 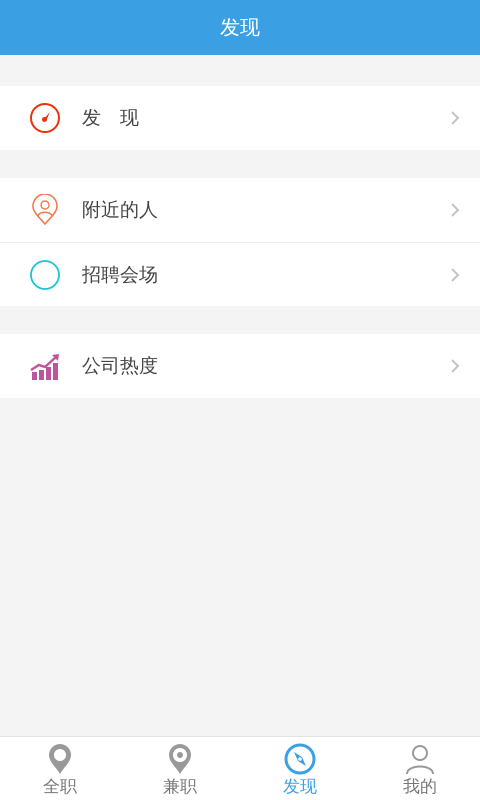 I want to click on circle-icon, so click(x=45, y=274).